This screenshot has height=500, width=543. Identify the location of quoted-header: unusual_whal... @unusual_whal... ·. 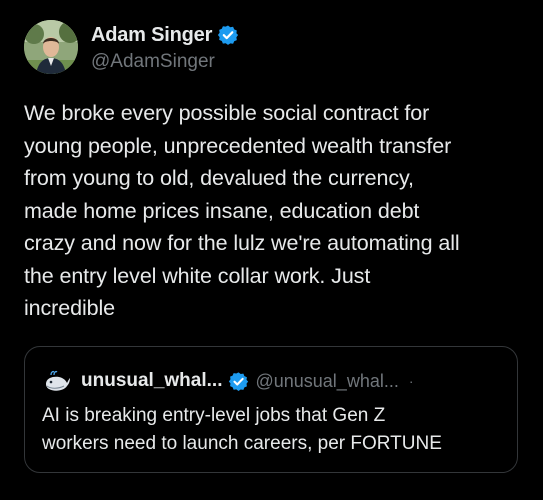
(247, 381).